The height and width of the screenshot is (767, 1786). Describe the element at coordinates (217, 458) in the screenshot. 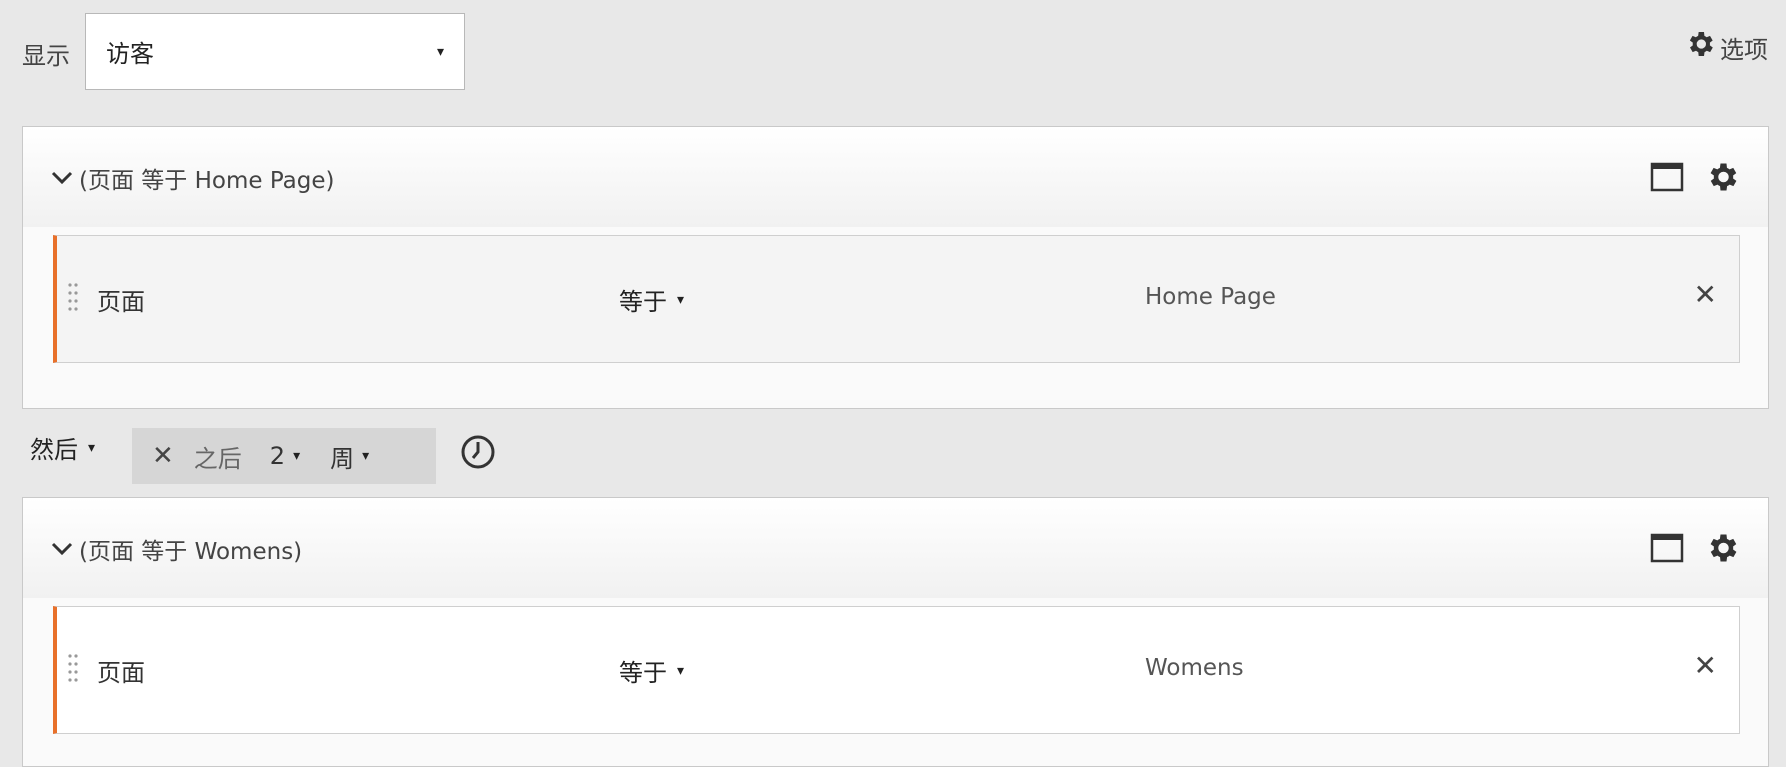

I see `after-label: 之后` at that location.